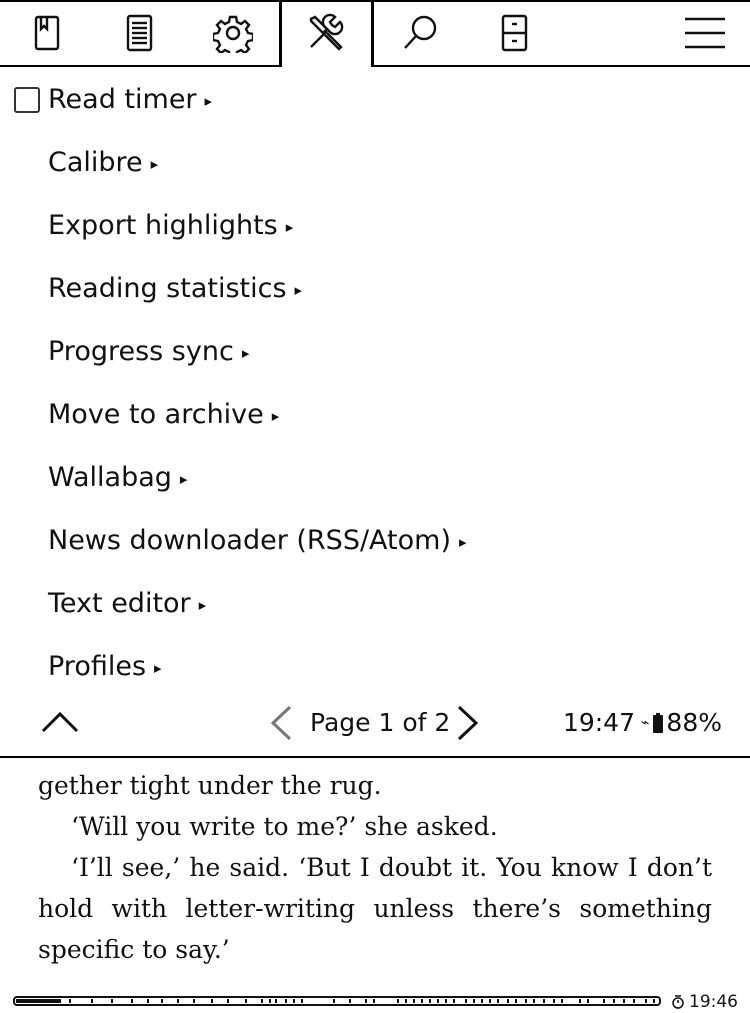 The height and width of the screenshot is (1013, 750). What do you see at coordinates (514, 33) in the screenshot?
I see `tab-file-manager` at bounding box center [514, 33].